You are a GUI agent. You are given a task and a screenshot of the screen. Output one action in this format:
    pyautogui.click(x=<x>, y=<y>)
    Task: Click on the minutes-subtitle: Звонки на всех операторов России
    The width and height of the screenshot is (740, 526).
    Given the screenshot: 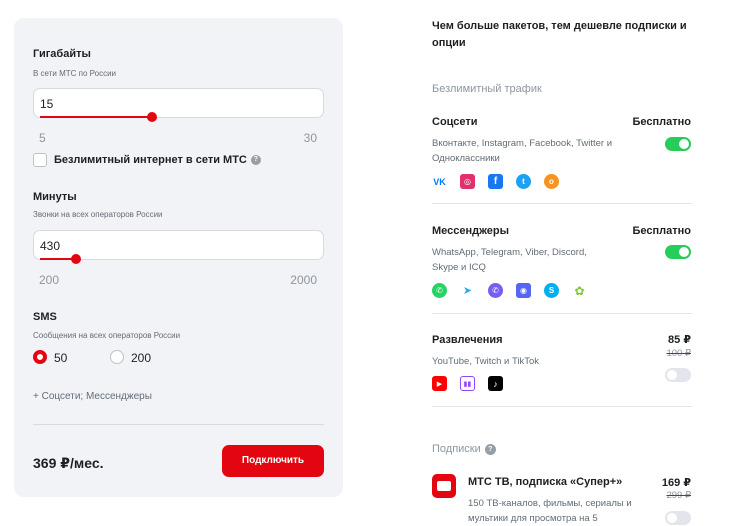 What is the action you would take?
    pyautogui.click(x=98, y=214)
    